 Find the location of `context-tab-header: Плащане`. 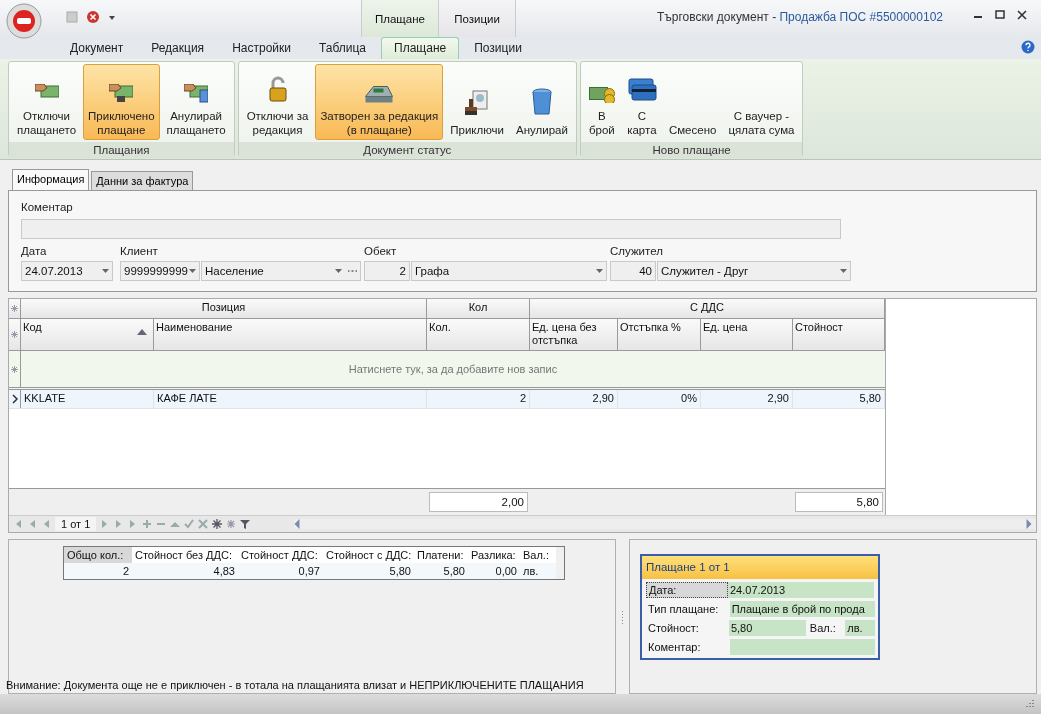

context-tab-header: Плащане is located at coordinates (399, 18).